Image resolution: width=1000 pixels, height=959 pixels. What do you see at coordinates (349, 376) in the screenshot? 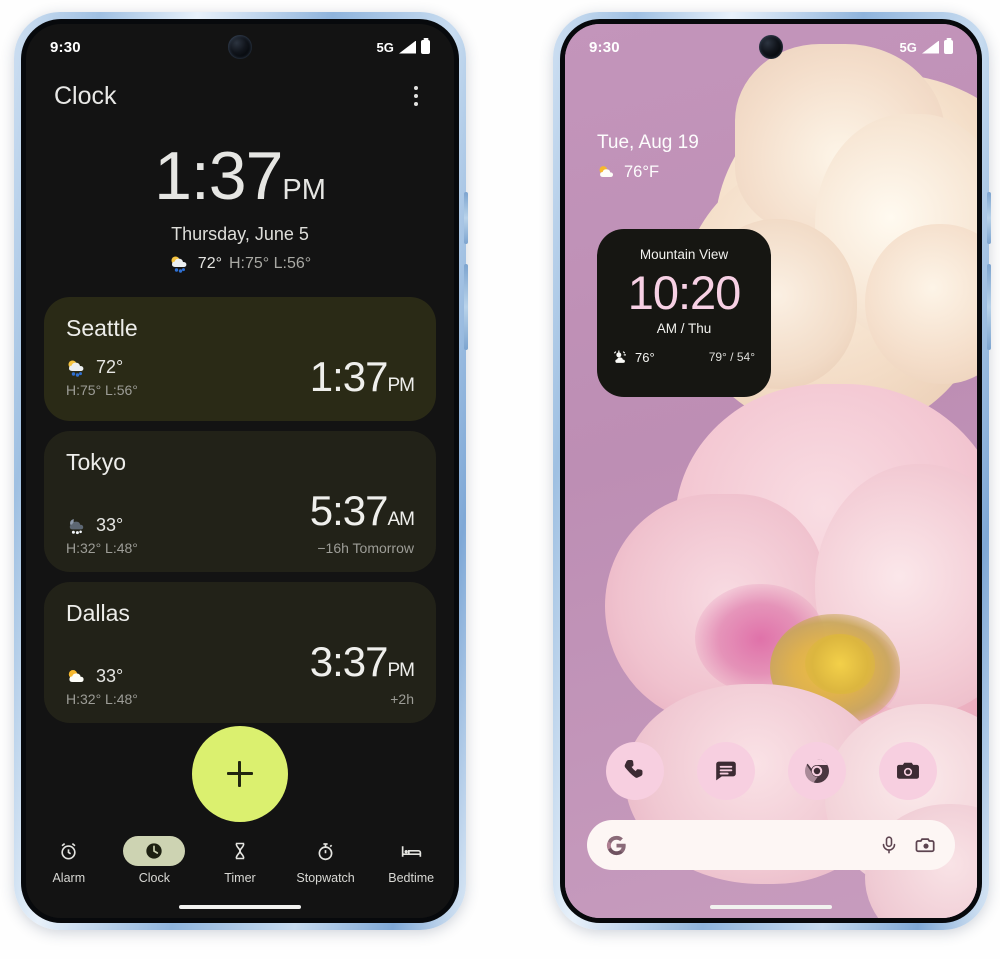
I see `city-time-value: 1:37` at bounding box center [349, 376].